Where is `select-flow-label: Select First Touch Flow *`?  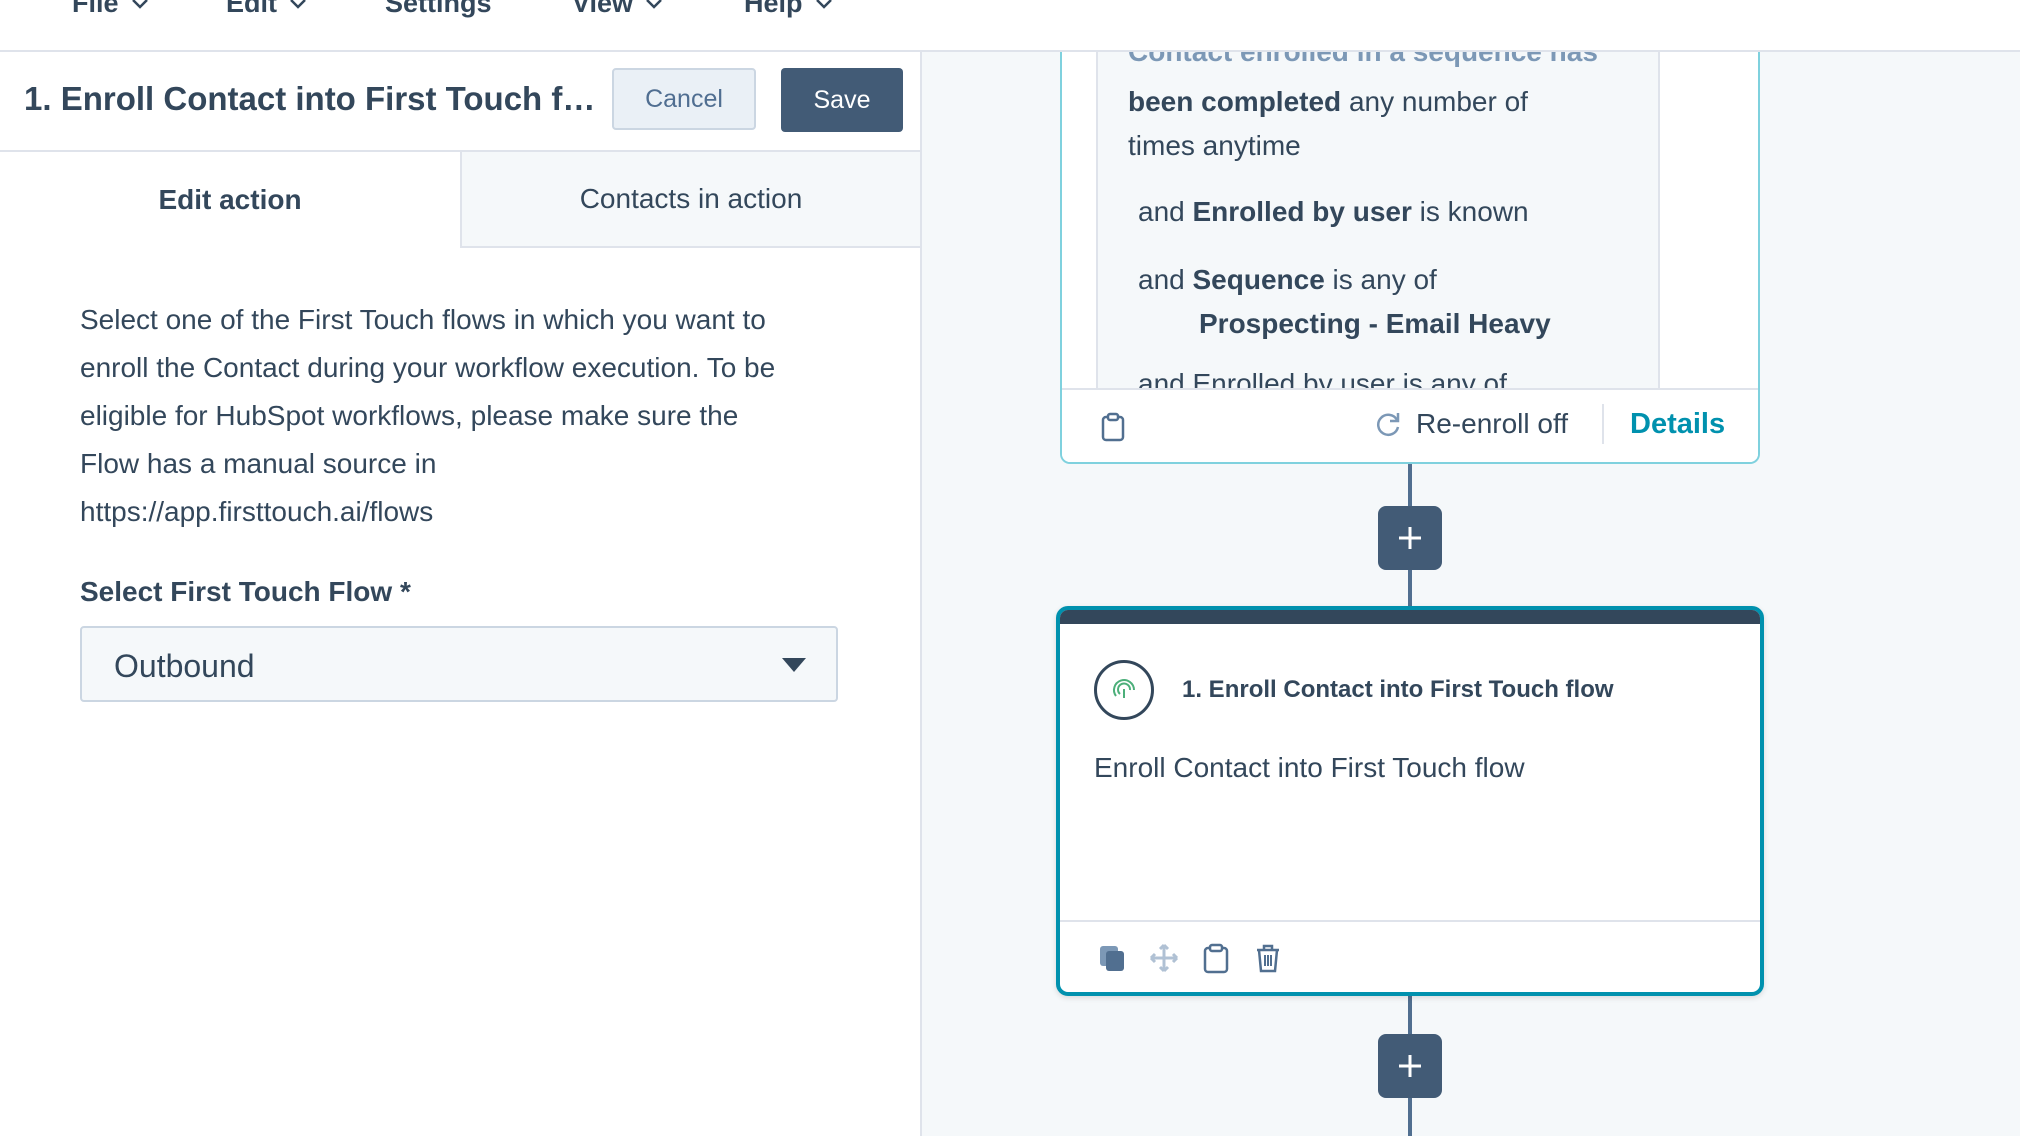
select-flow-label: Select First Touch Flow * is located at coordinates (245, 591).